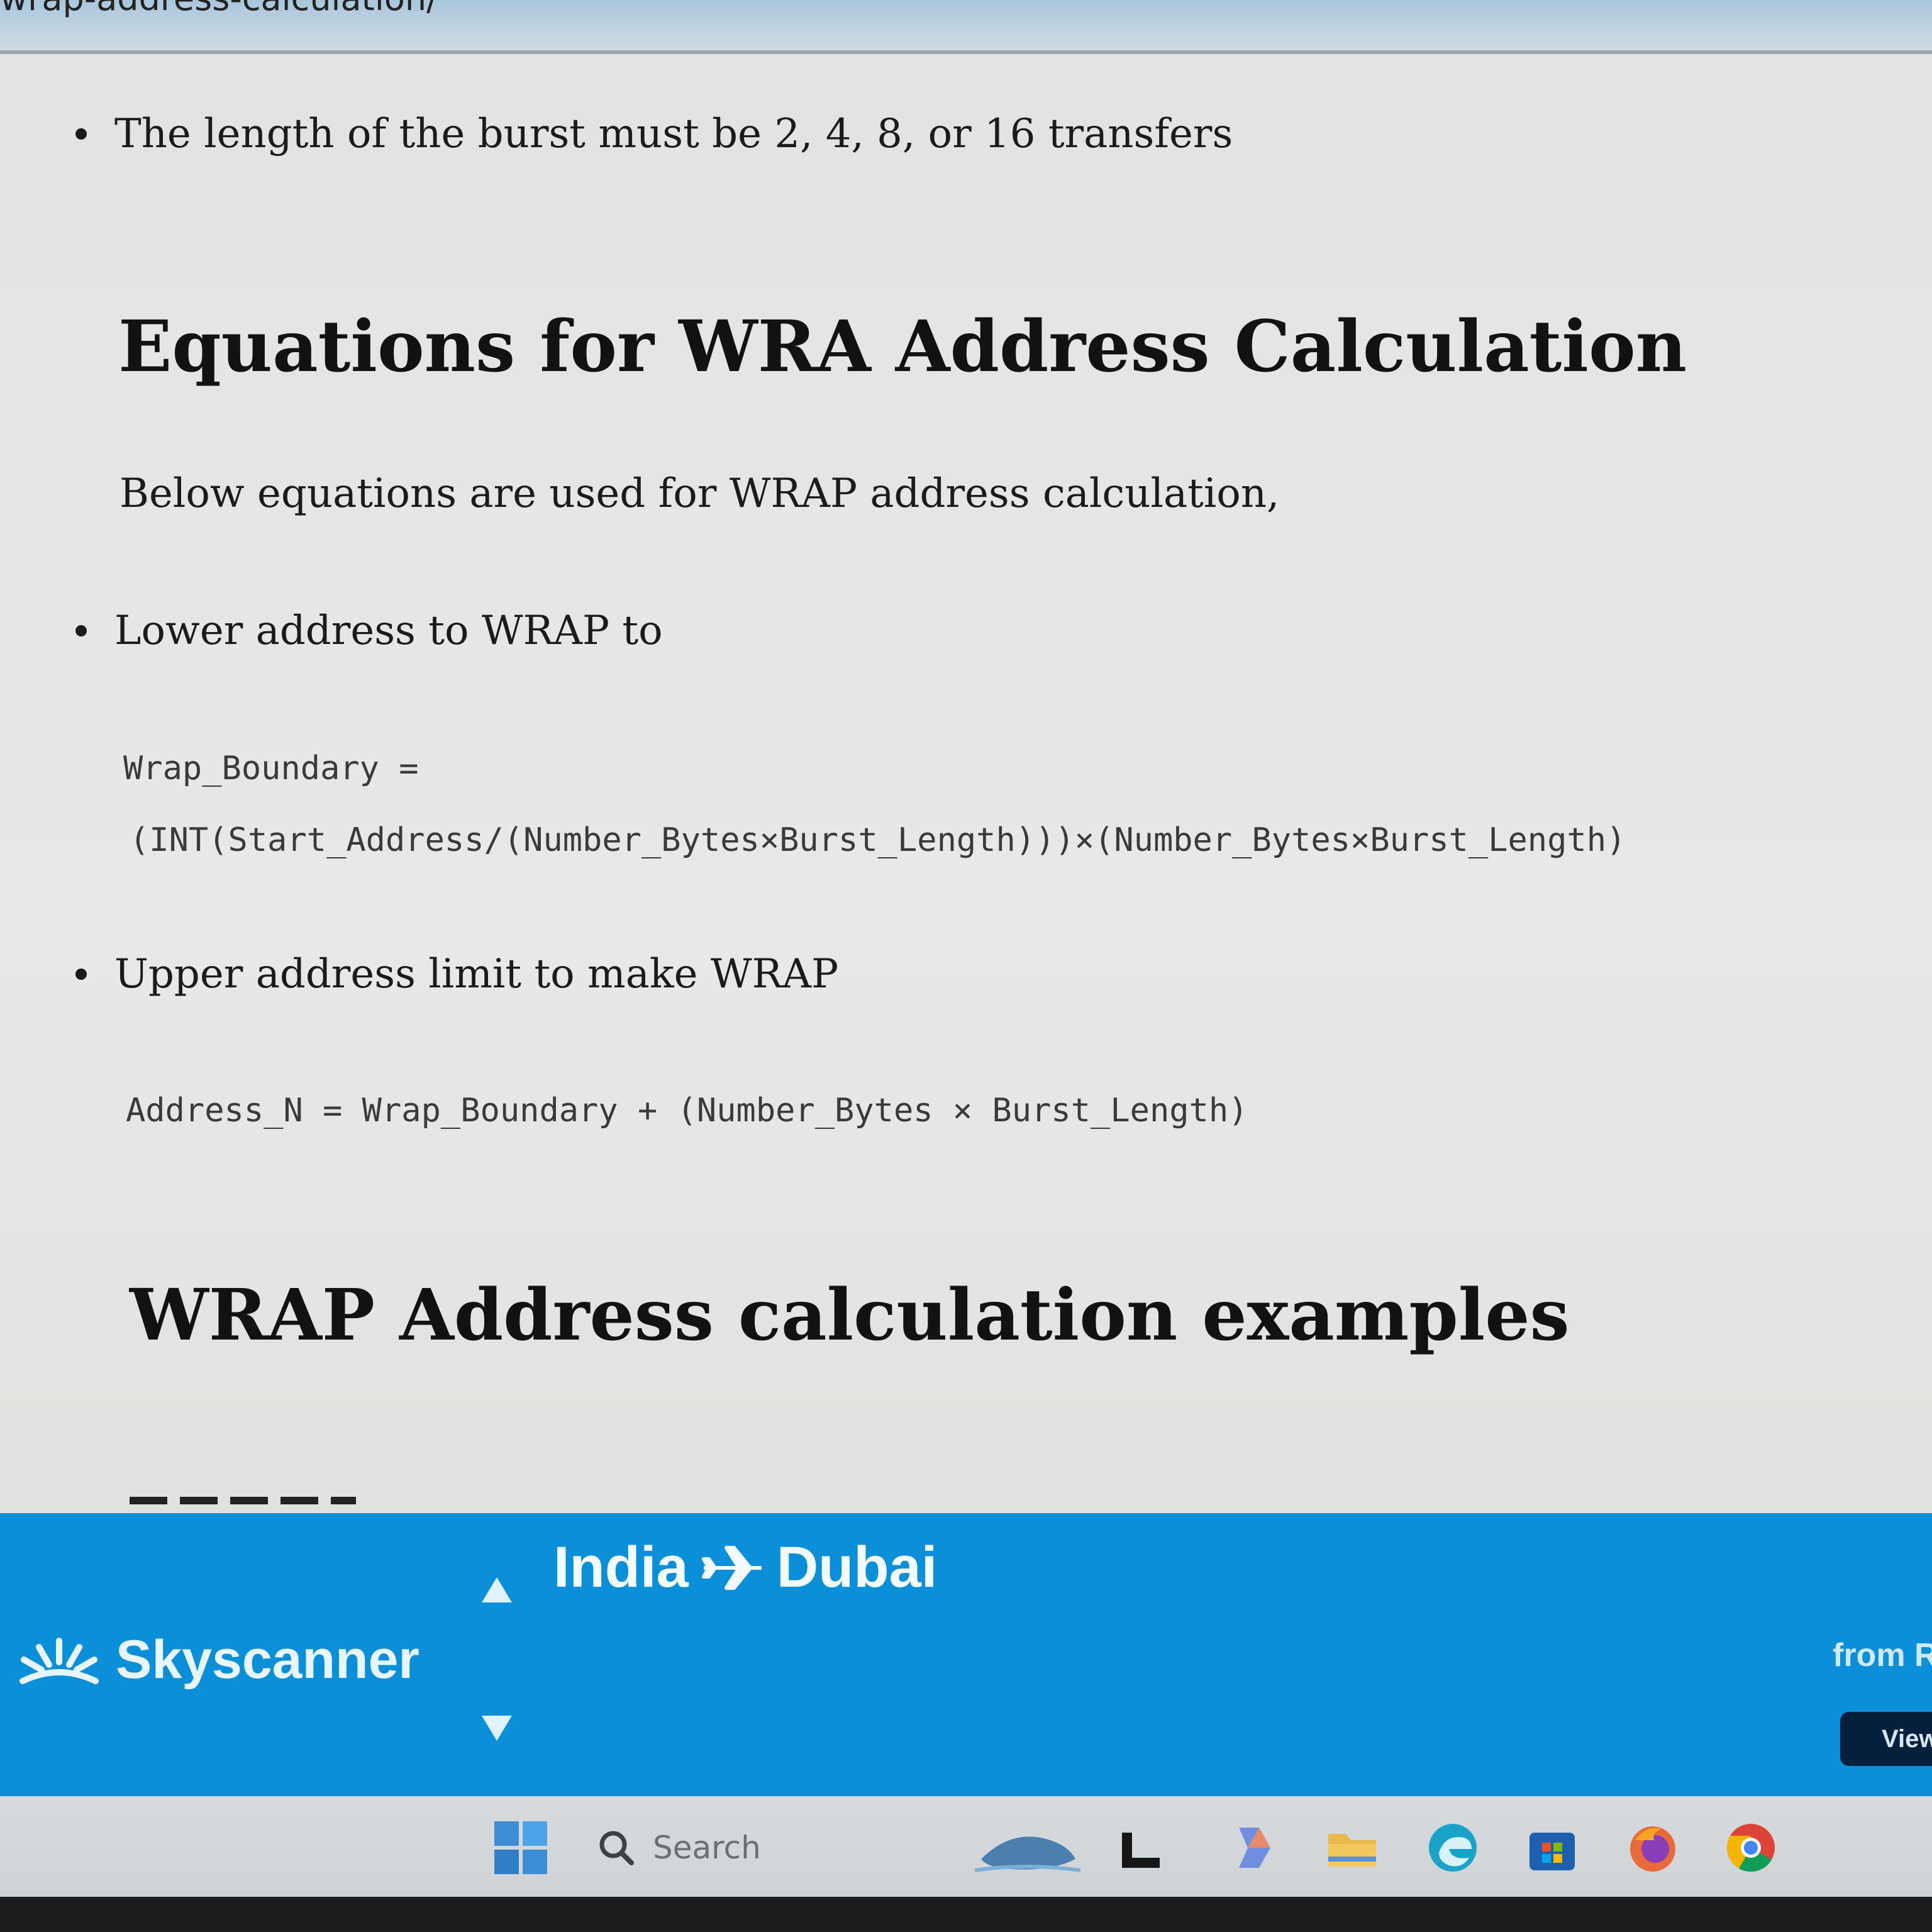 This screenshot has height=1932, width=1932. Describe the element at coordinates (271, 768) in the screenshot. I see `code-wrap-boundary: Wrap_Boundary =` at that location.